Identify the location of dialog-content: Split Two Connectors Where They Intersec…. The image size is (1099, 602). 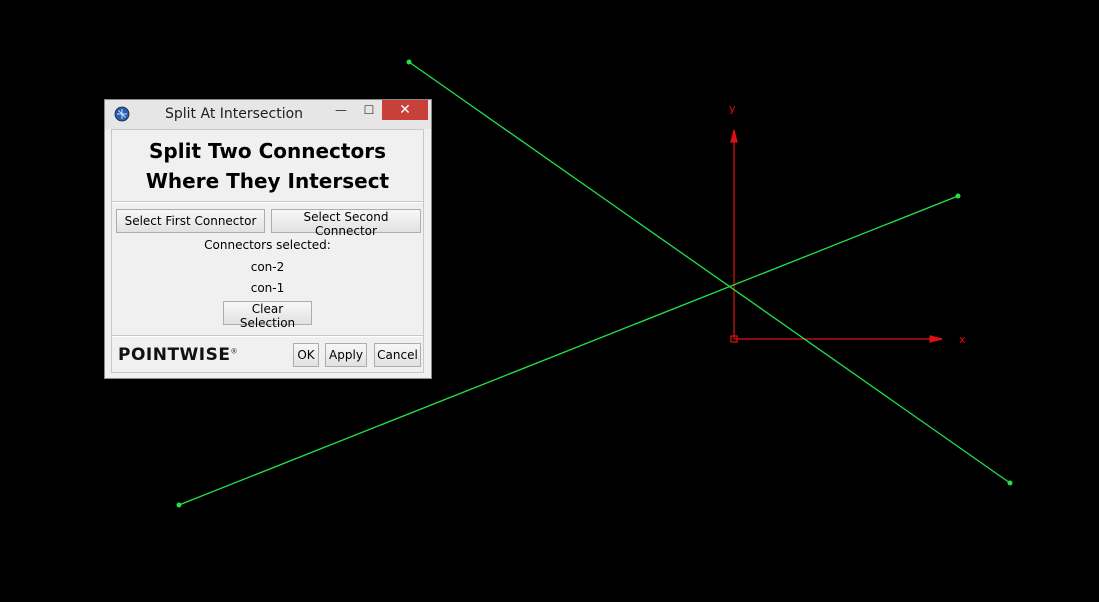
(267, 251).